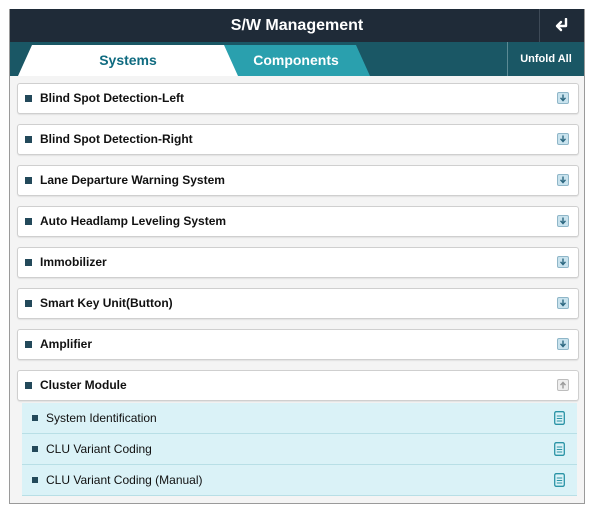 This screenshot has height=513, width=595. What do you see at coordinates (83, 385) in the screenshot?
I see `system-item-label: Cluster Module` at bounding box center [83, 385].